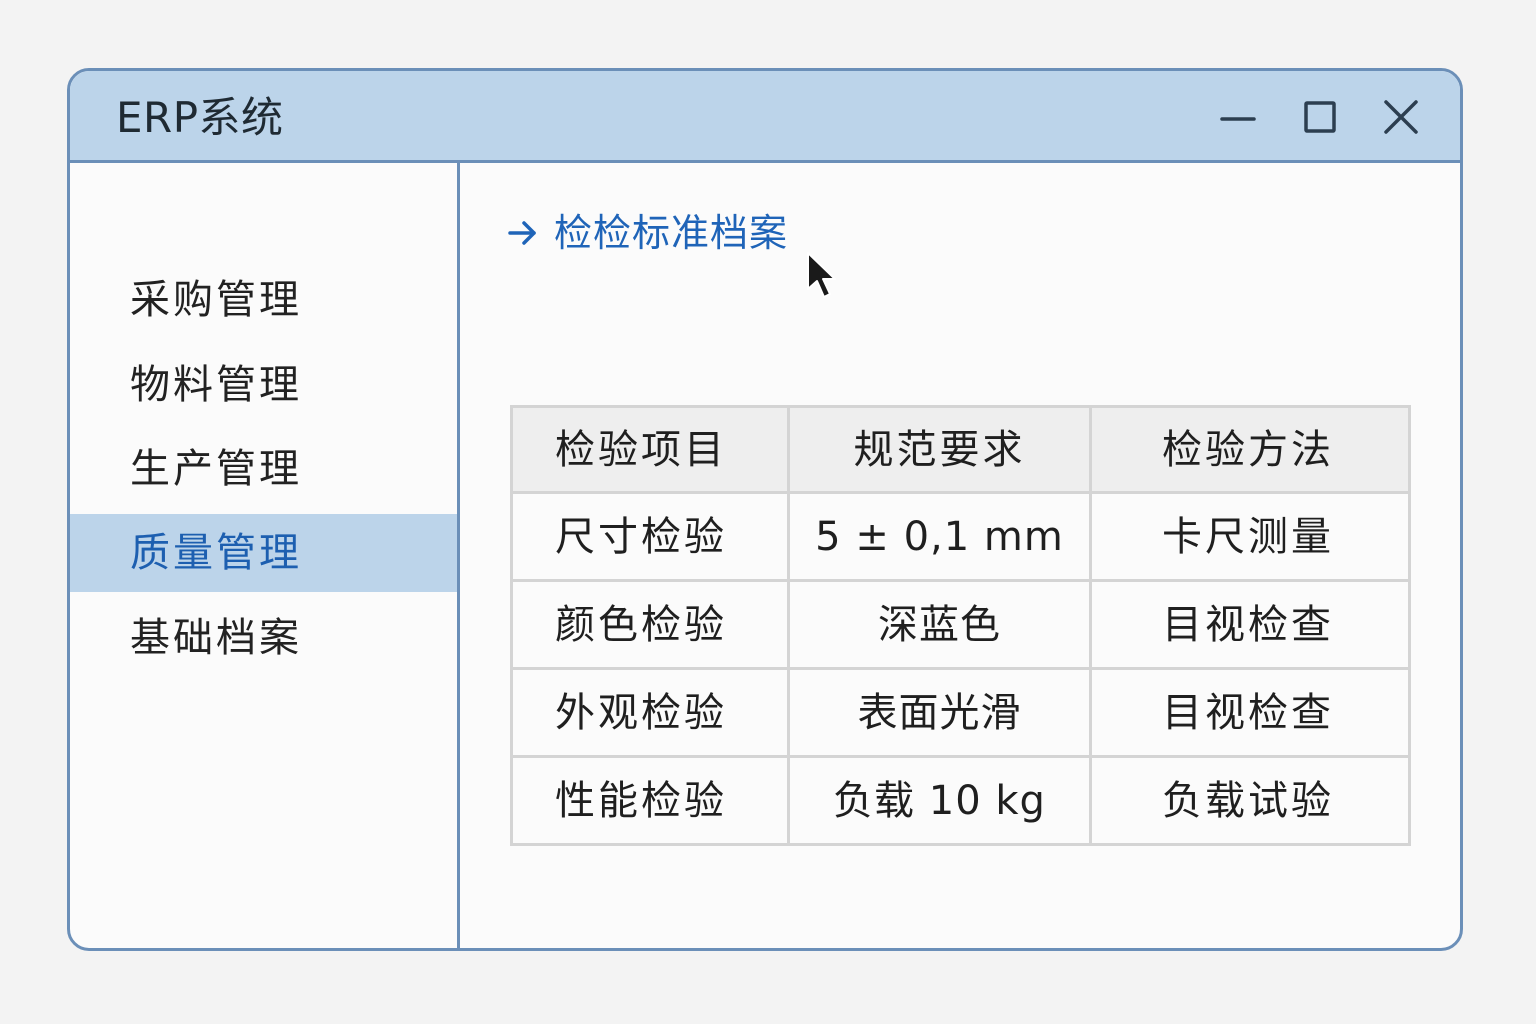 Image resolution: width=1536 pixels, height=1024 pixels. Describe the element at coordinates (650, 800) in the screenshot. I see `cell-item: 性能检验` at that location.